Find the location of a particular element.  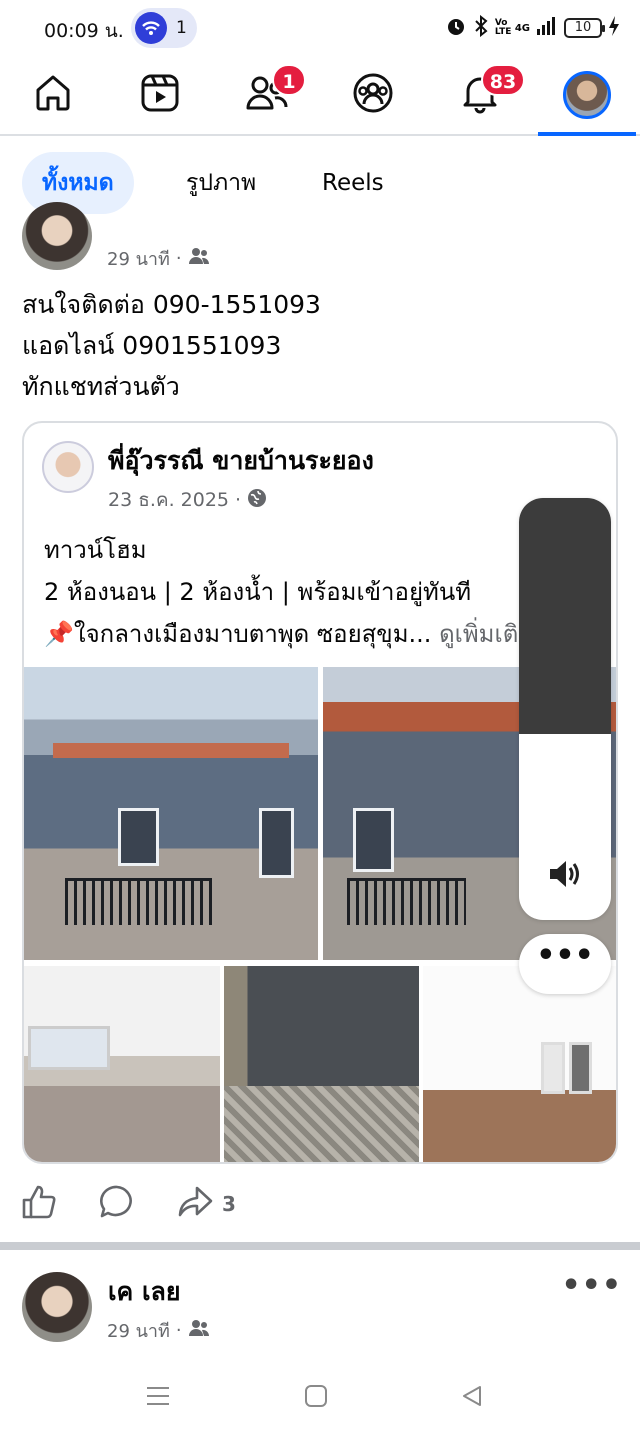

notifications-badge: 83 is located at coordinates (503, 80).